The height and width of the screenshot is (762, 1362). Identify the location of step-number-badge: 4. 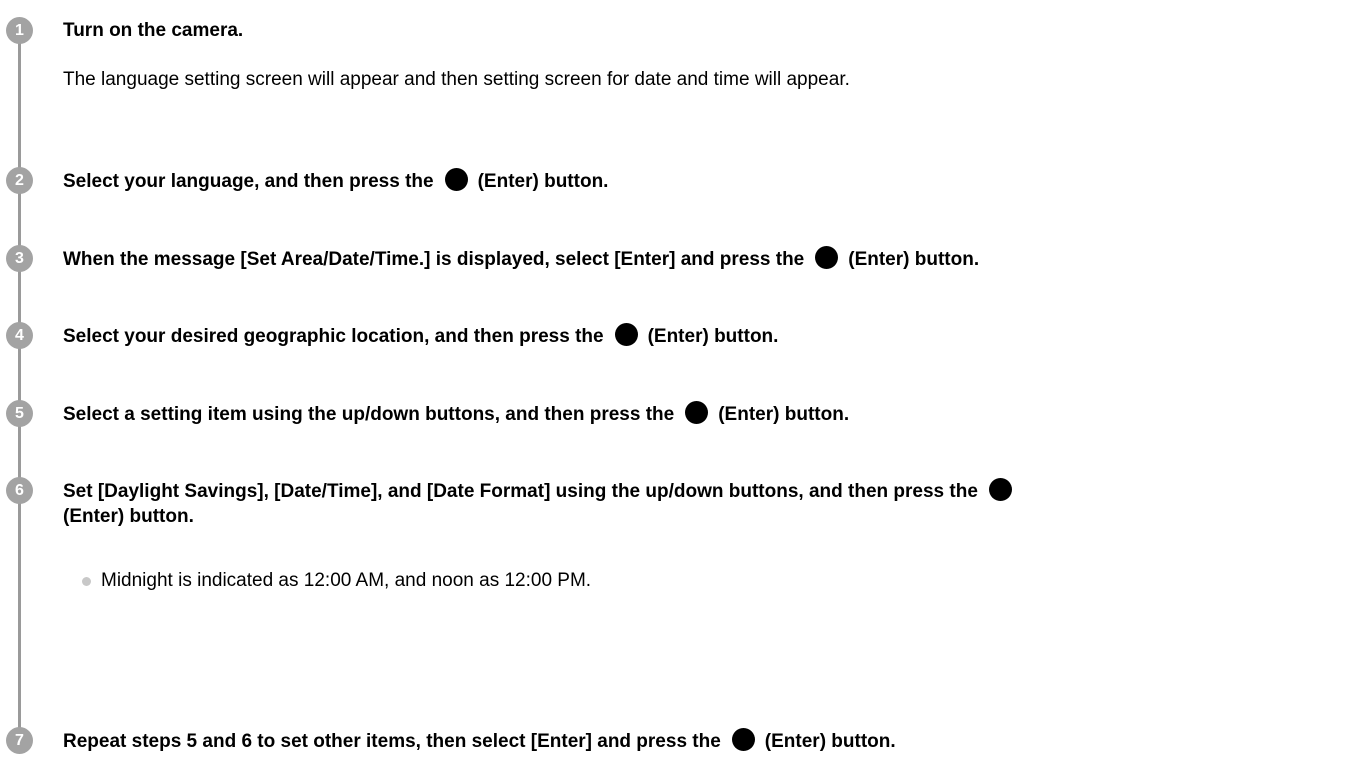
(19, 335).